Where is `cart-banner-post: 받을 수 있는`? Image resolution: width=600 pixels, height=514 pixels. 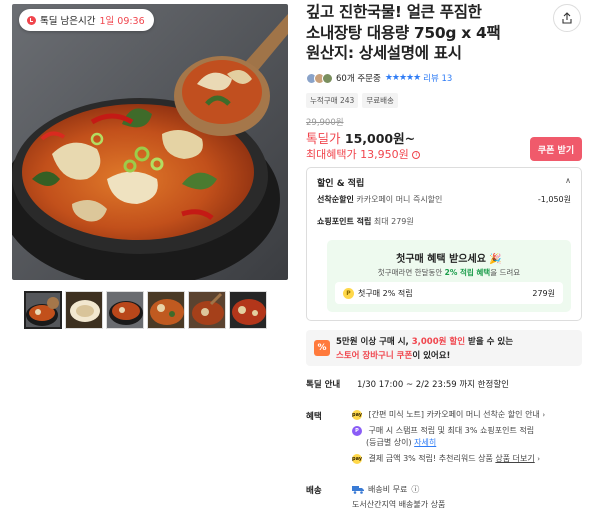
cart-banner-post: 받을 수 있는 is located at coordinates (489, 342).